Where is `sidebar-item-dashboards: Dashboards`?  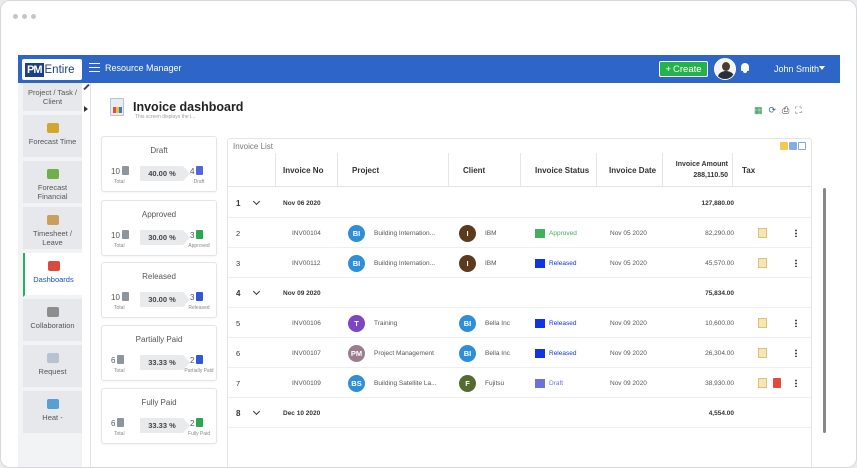 sidebar-item-dashboards: Dashboards is located at coordinates (52, 275).